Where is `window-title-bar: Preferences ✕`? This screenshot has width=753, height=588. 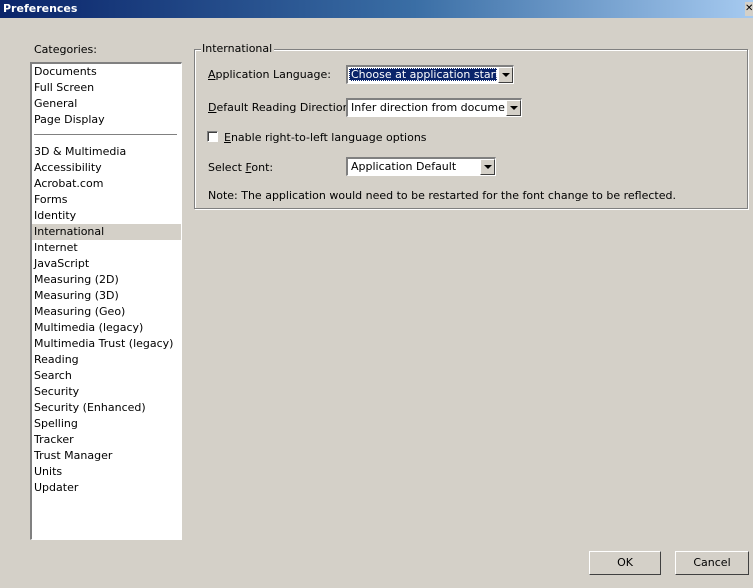 window-title-bar: Preferences ✕ is located at coordinates (376, 9).